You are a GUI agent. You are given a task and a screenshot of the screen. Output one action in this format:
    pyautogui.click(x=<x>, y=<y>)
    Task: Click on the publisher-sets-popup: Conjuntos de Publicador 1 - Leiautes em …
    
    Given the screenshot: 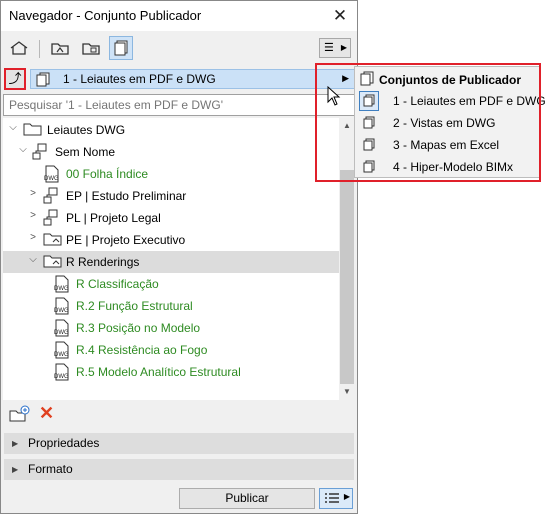 What is the action you would take?
    pyautogui.click(x=450, y=122)
    